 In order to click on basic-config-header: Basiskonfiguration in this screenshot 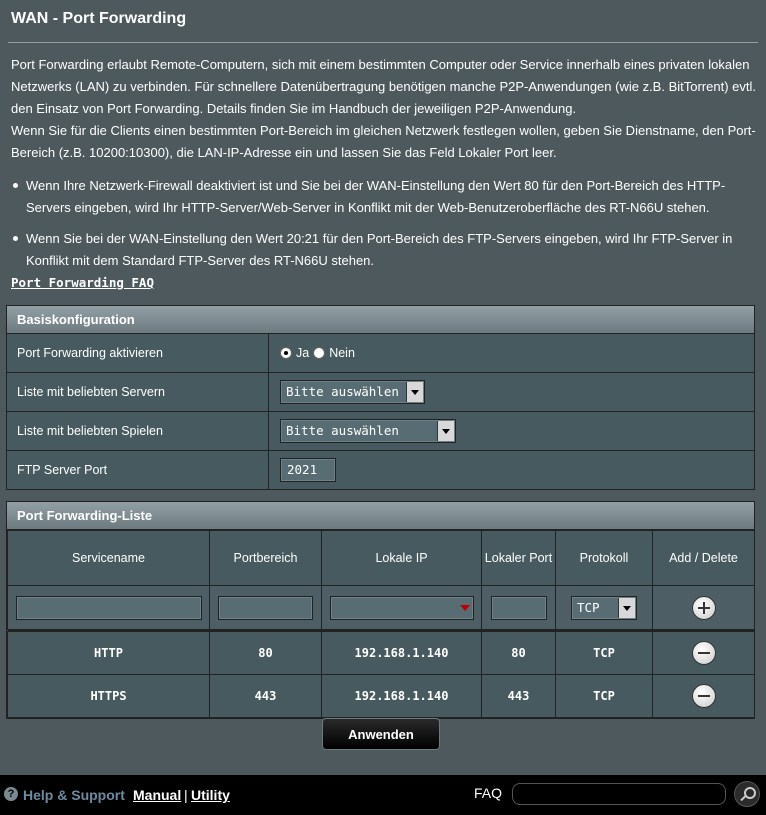, I will do `click(380, 320)`.